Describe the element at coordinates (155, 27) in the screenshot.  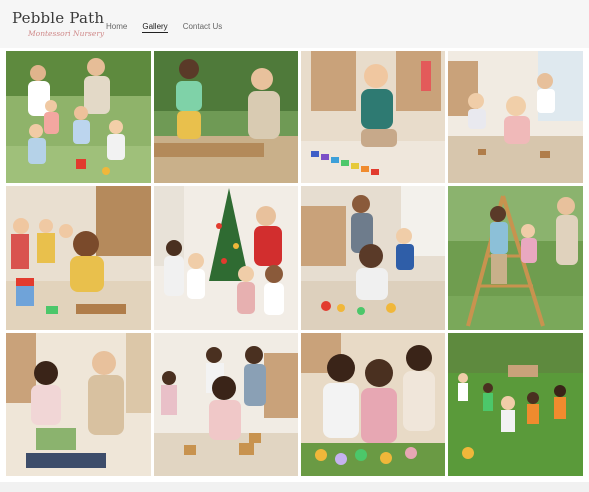
I see `nav-gallery-link: Gallery` at that location.